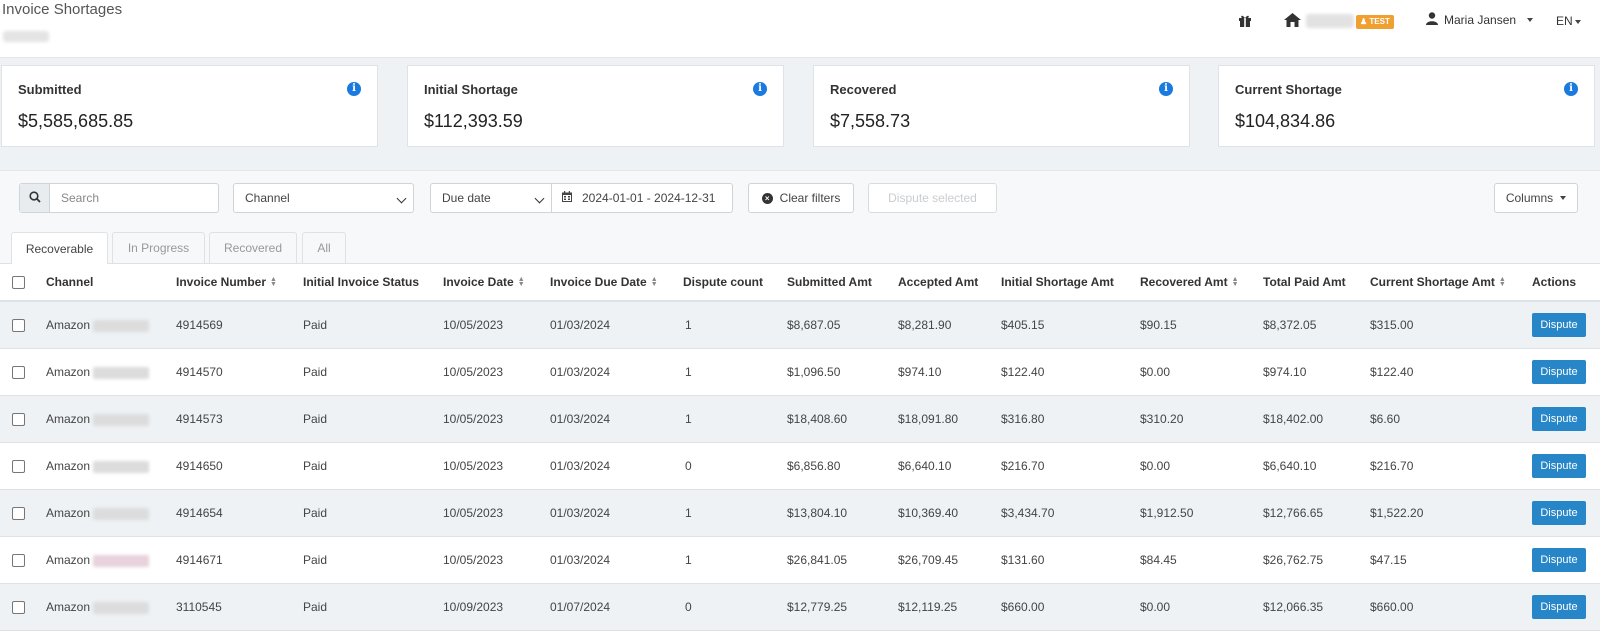  What do you see at coordinates (1316, 560) in the screenshot?
I see `paid-cell: $26,762.75` at bounding box center [1316, 560].